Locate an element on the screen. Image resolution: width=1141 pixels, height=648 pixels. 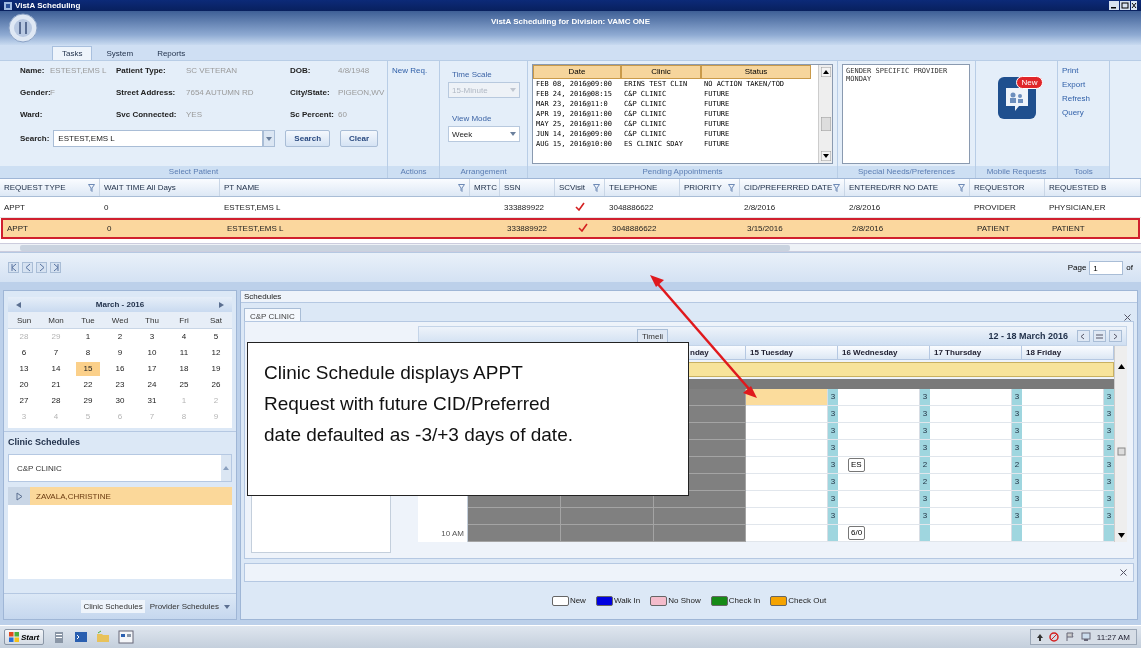
tool-link: Query is located at coordinates (1083, 112).